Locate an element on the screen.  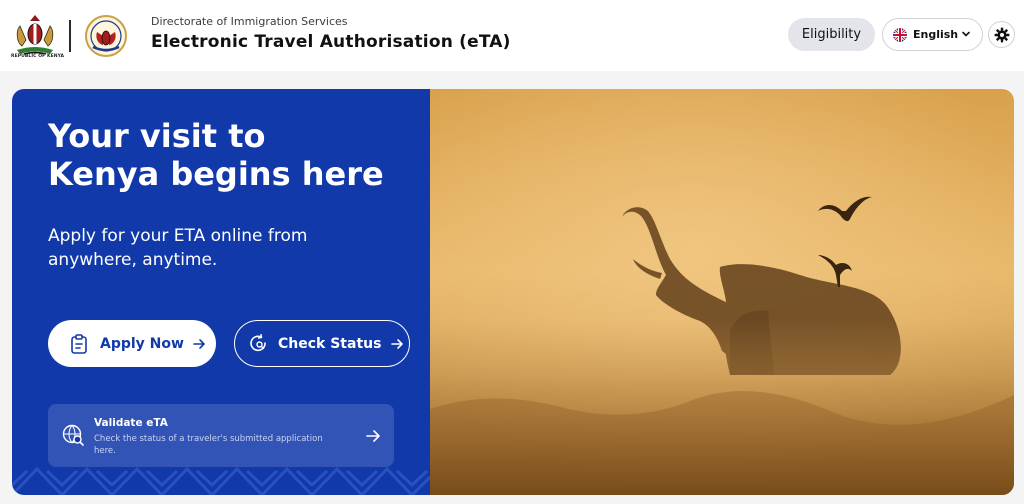
eligibility-button: Eligibility is located at coordinates (831, 34).